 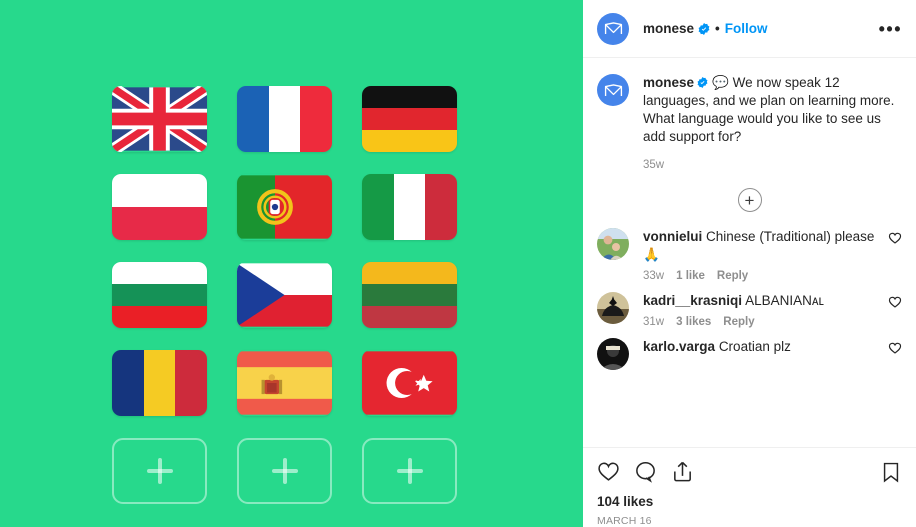 What do you see at coordinates (754, 346) in the screenshot?
I see `comment-text: Croatian plz` at bounding box center [754, 346].